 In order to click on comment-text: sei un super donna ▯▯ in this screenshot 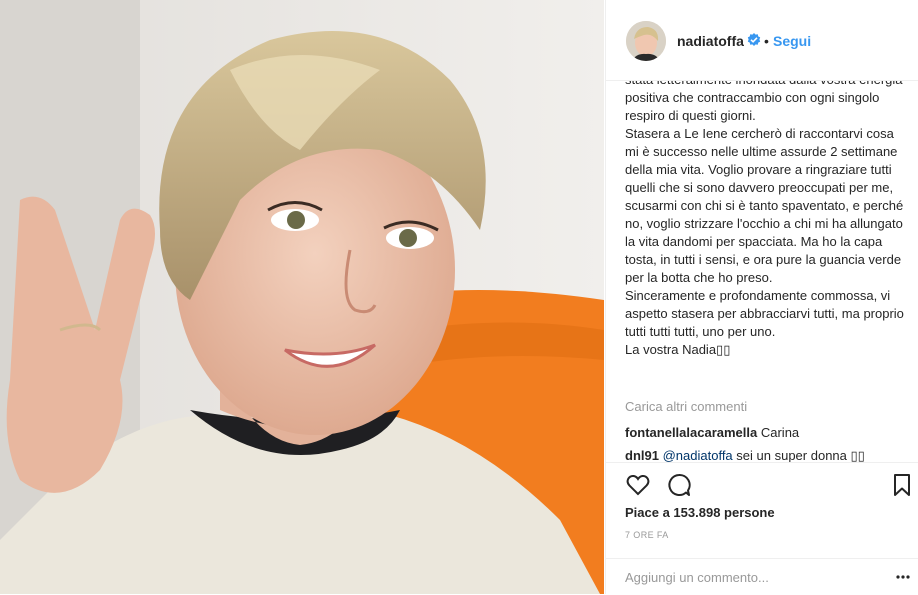, I will do `click(800, 455)`.